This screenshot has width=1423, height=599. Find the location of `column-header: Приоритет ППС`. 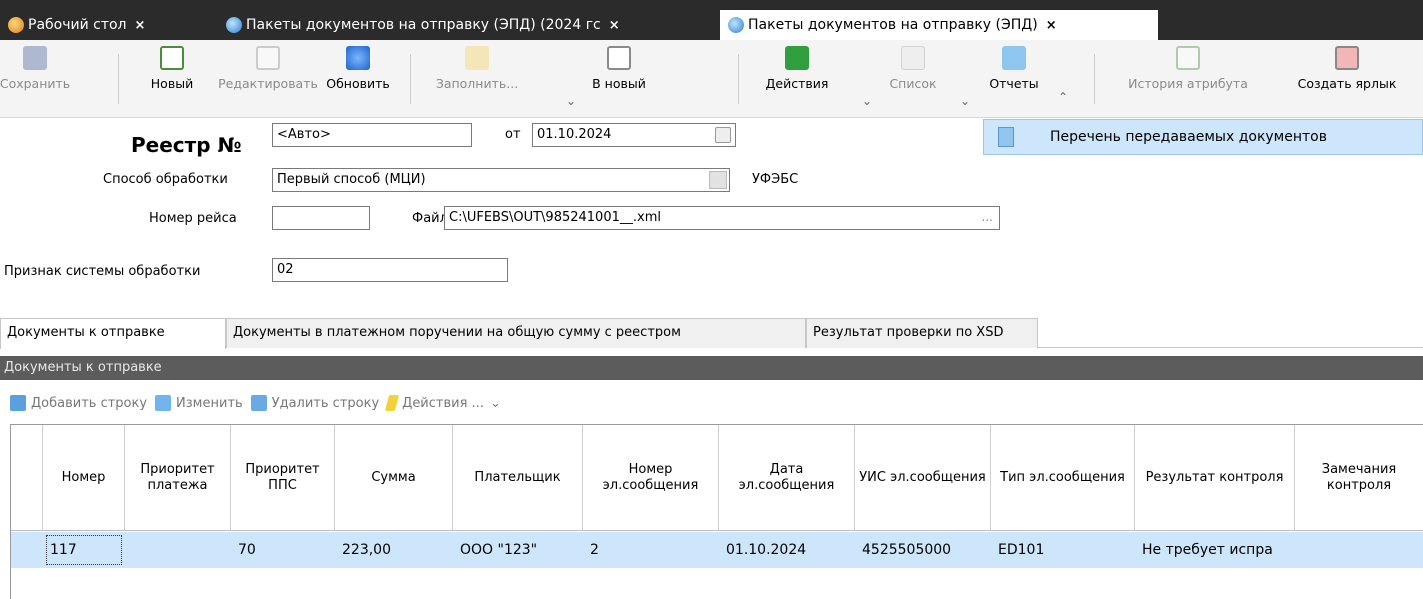

column-header: Приоритет ППС is located at coordinates (283, 478).